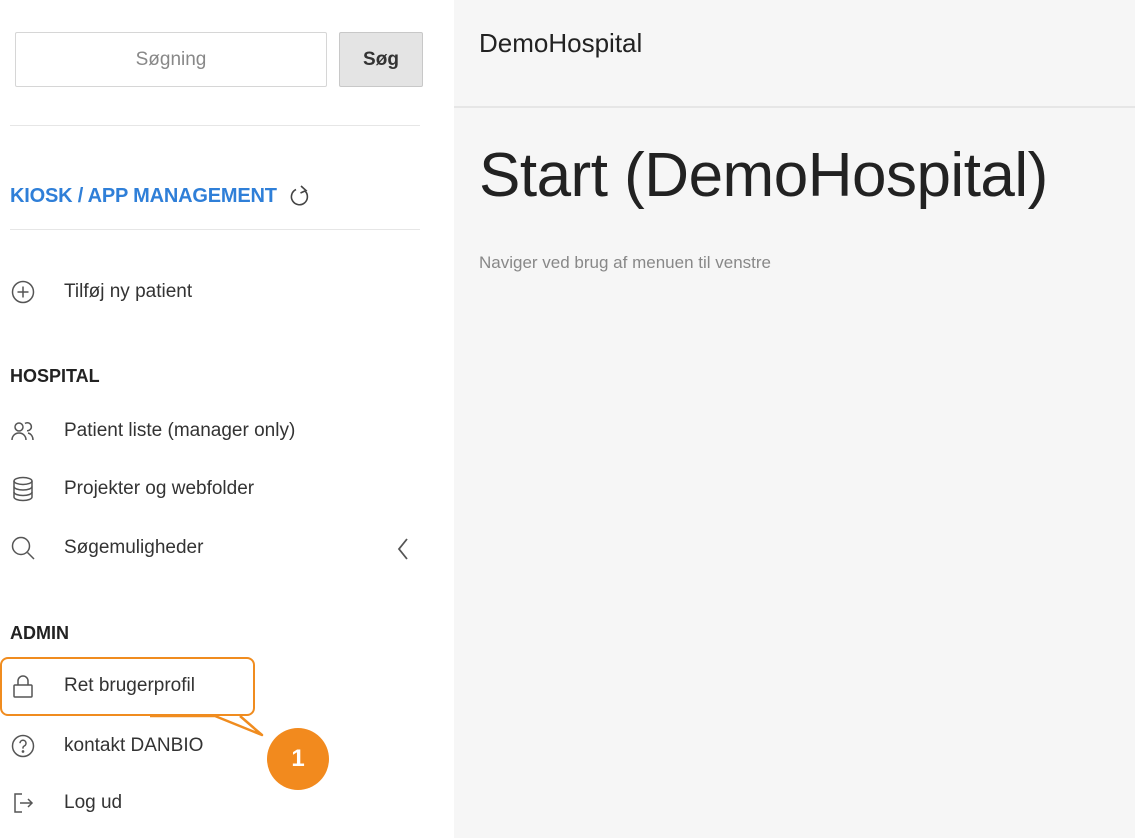  I want to click on kiosk-label: KIOSK / APP MANAGEMENT, so click(143, 195).